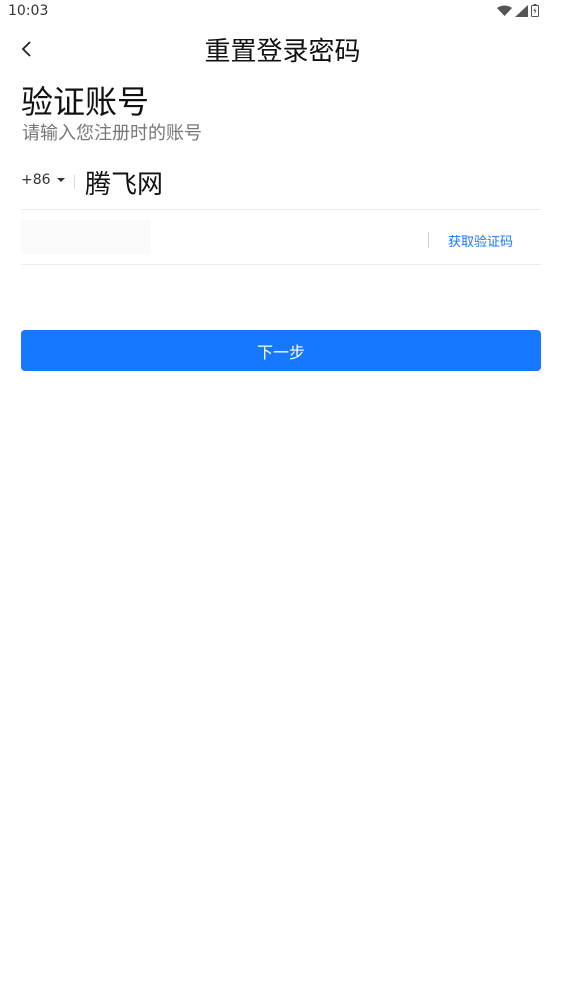 The image size is (565, 1004). What do you see at coordinates (36, 180) in the screenshot?
I see `country-code-label: +86` at bounding box center [36, 180].